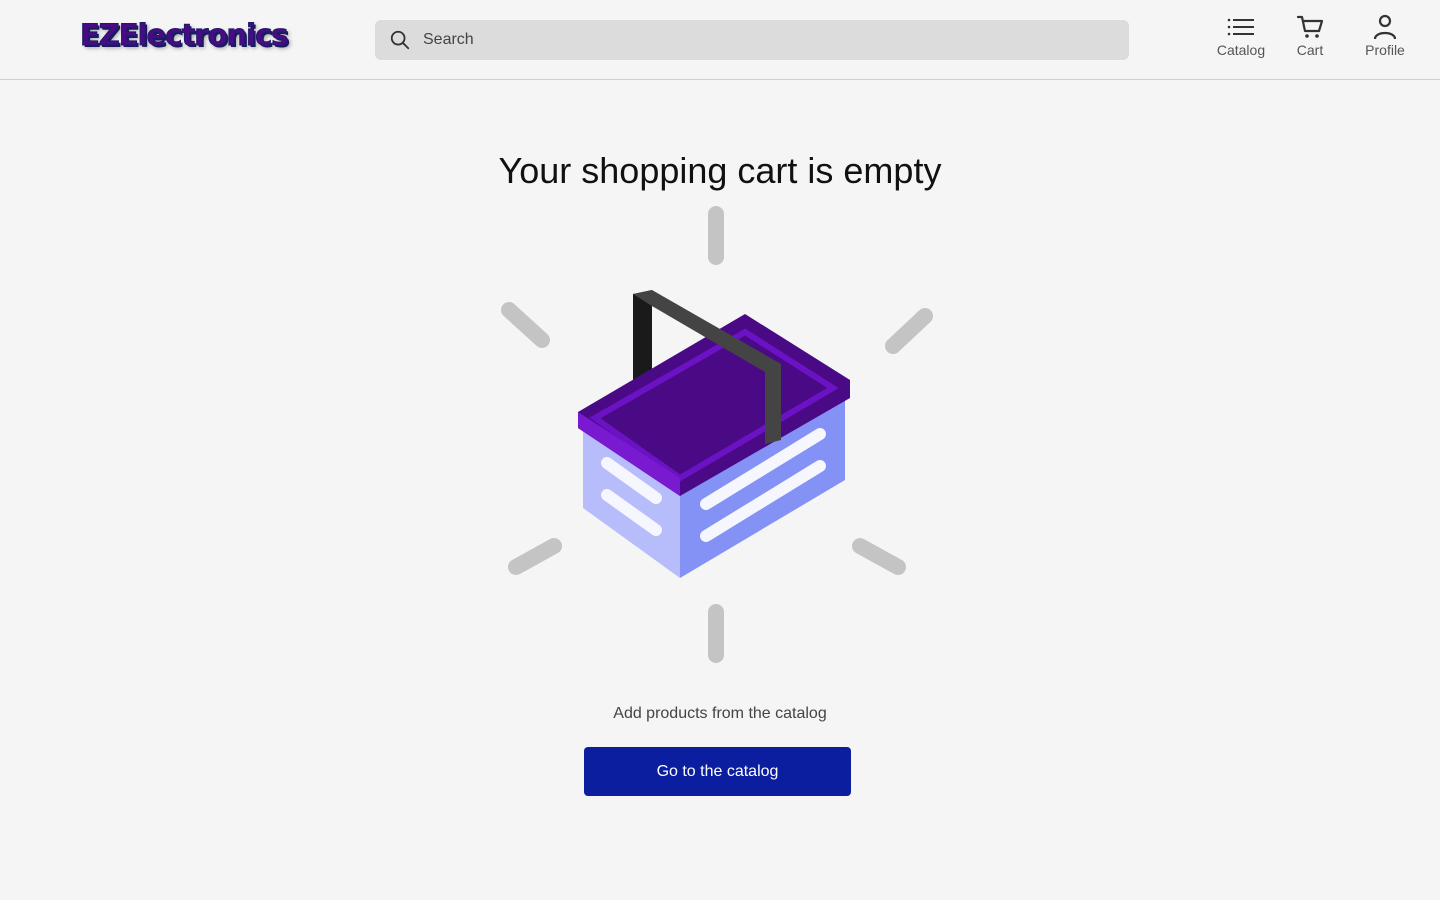 The height and width of the screenshot is (900, 1440). I want to click on cart-icon, so click(1310, 26).